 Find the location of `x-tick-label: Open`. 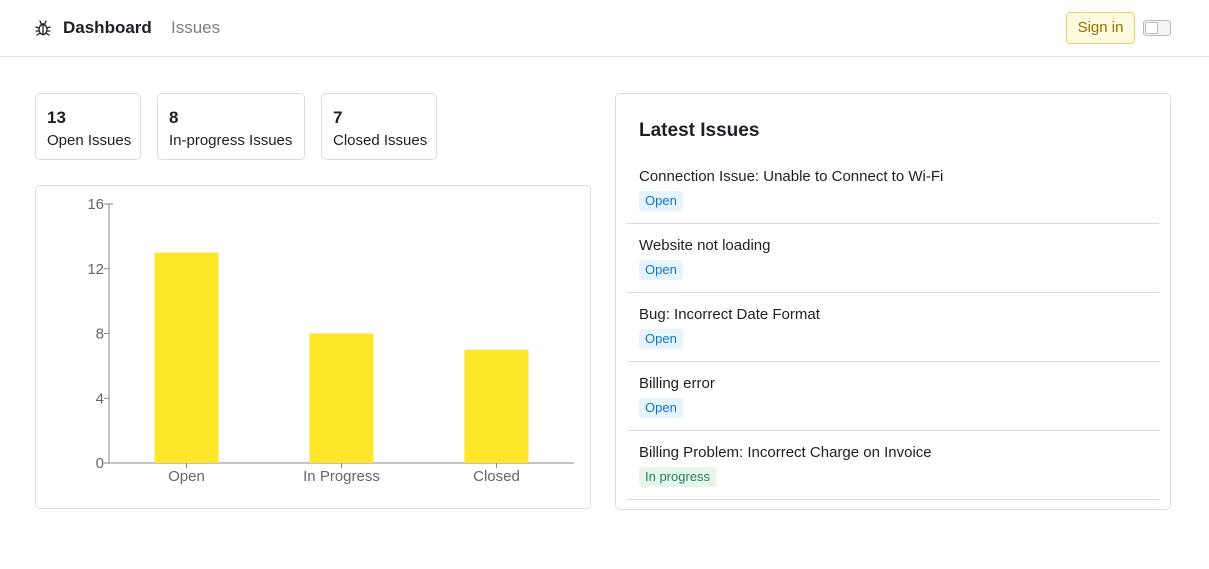

x-tick-label: Open is located at coordinates (186, 476).